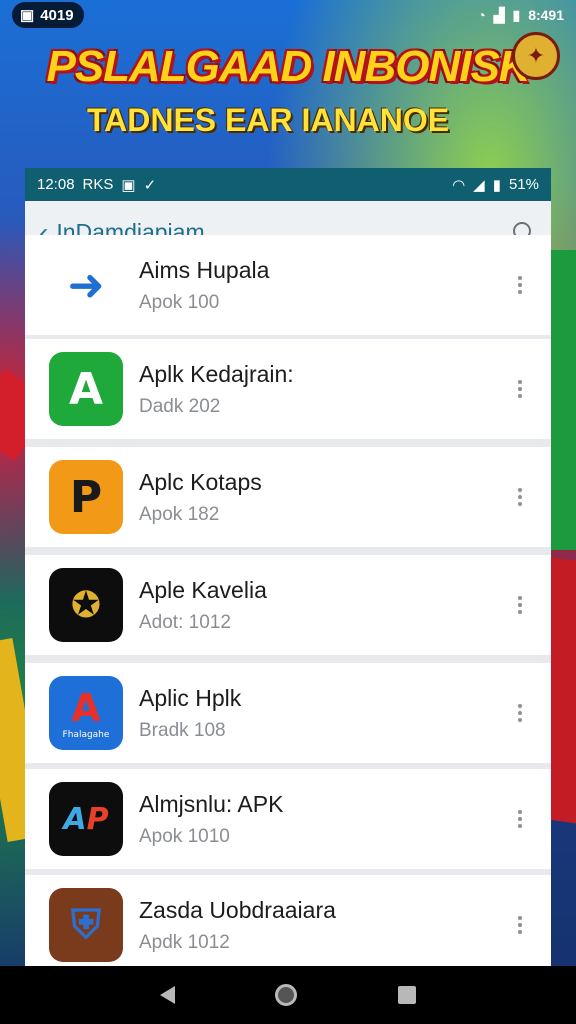  I want to click on nav-home-icon, so click(286, 995).